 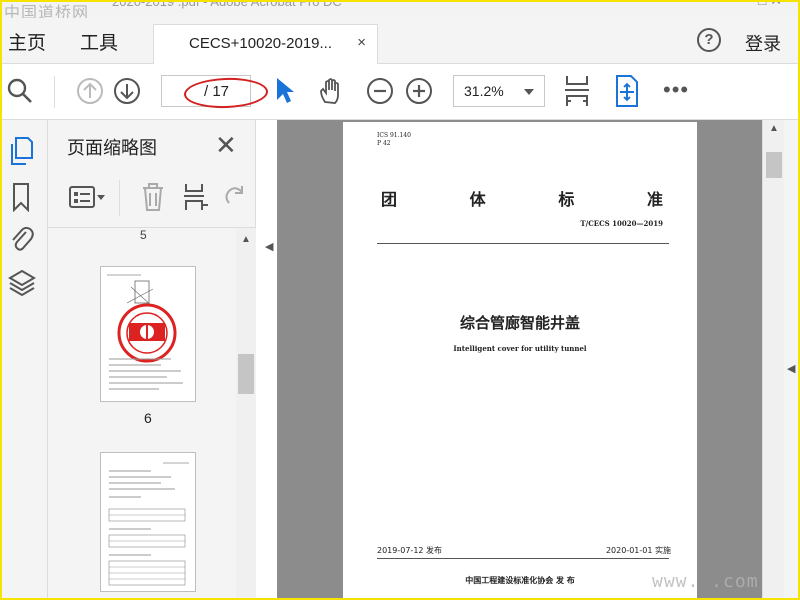 I want to click on zoom-value: 31.2%, so click(x=484, y=91).